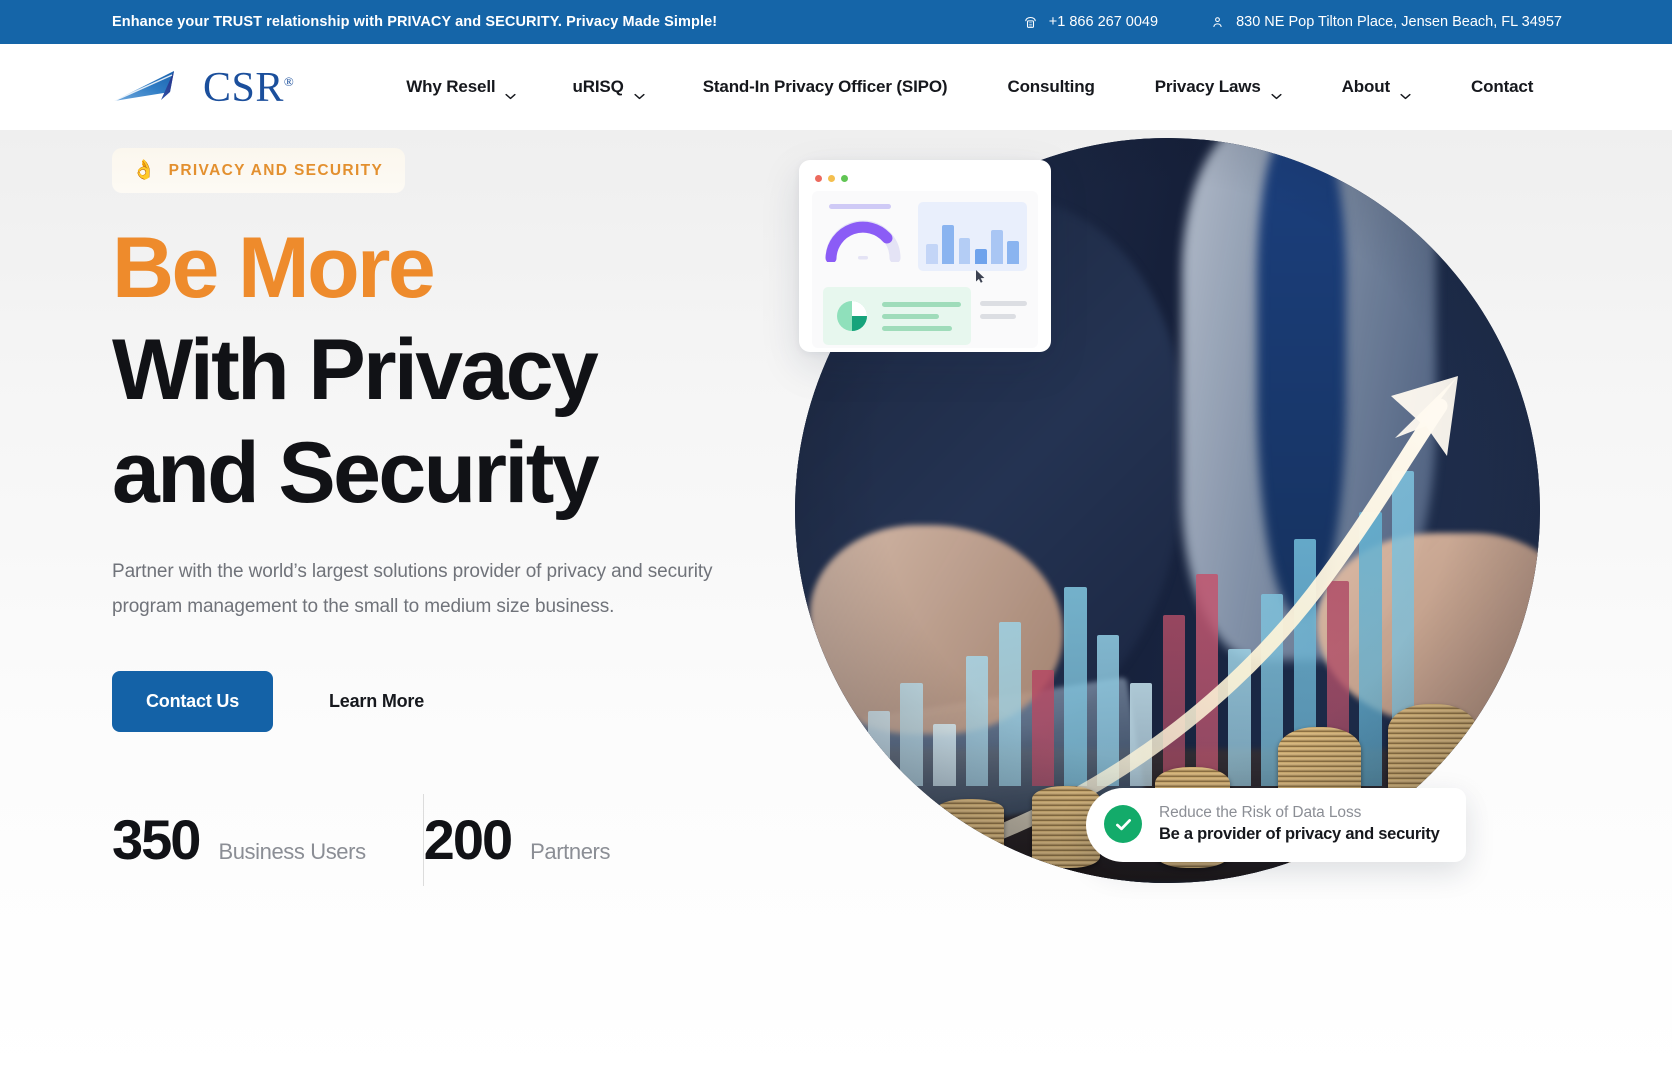 Image resolution: width=1672 pixels, height=1082 pixels. I want to click on stat-label: Business Users, so click(292, 852).